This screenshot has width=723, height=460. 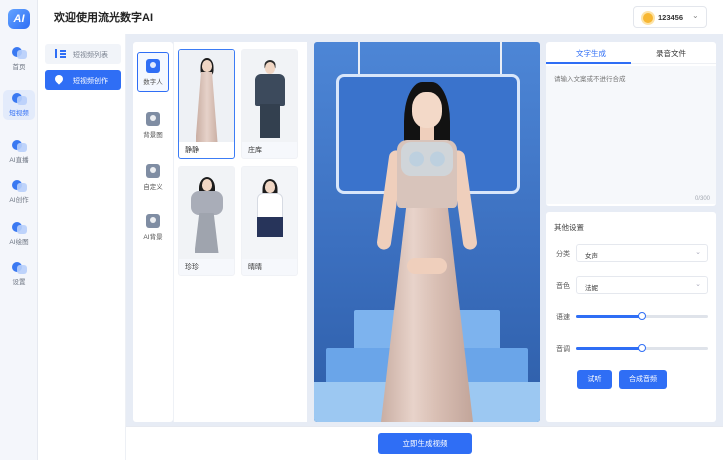 I want to click on category-select: 女声 ⌄, so click(x=642, y=253).